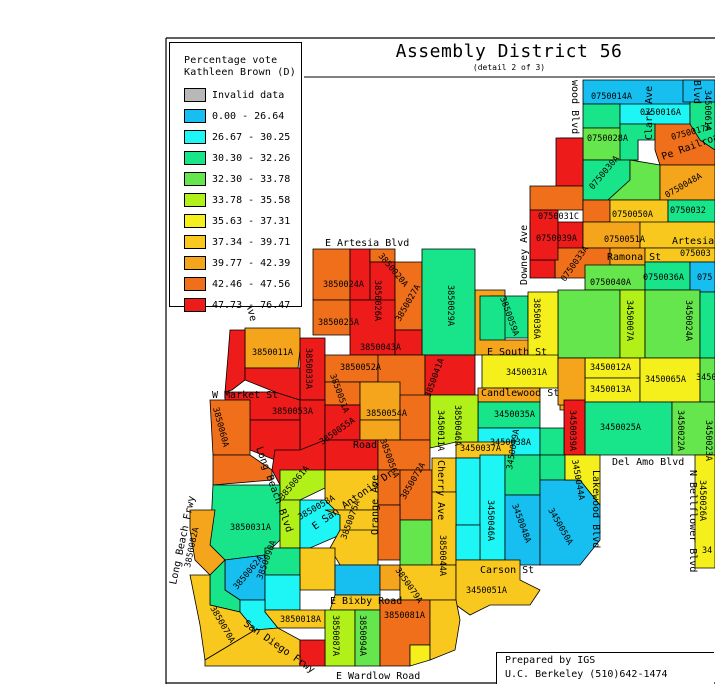 Image resolution: width=715 pixels, height=688 pixels. I want to click on legend-label: 47.73 - 76.47, so click(251, 305).